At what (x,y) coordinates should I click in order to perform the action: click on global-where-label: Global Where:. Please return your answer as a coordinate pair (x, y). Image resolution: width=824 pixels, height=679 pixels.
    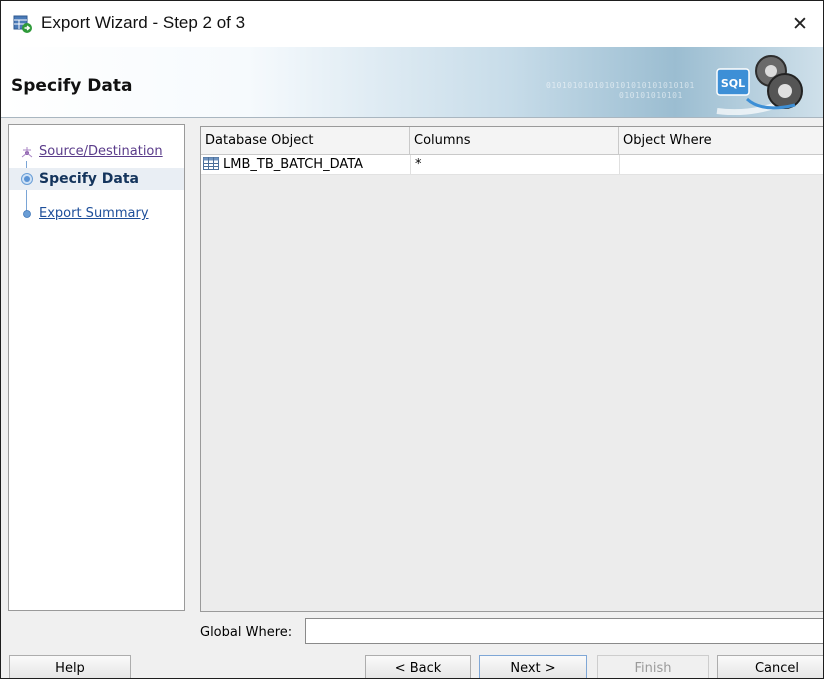
    Looking at the image, I should click on (246, 632).